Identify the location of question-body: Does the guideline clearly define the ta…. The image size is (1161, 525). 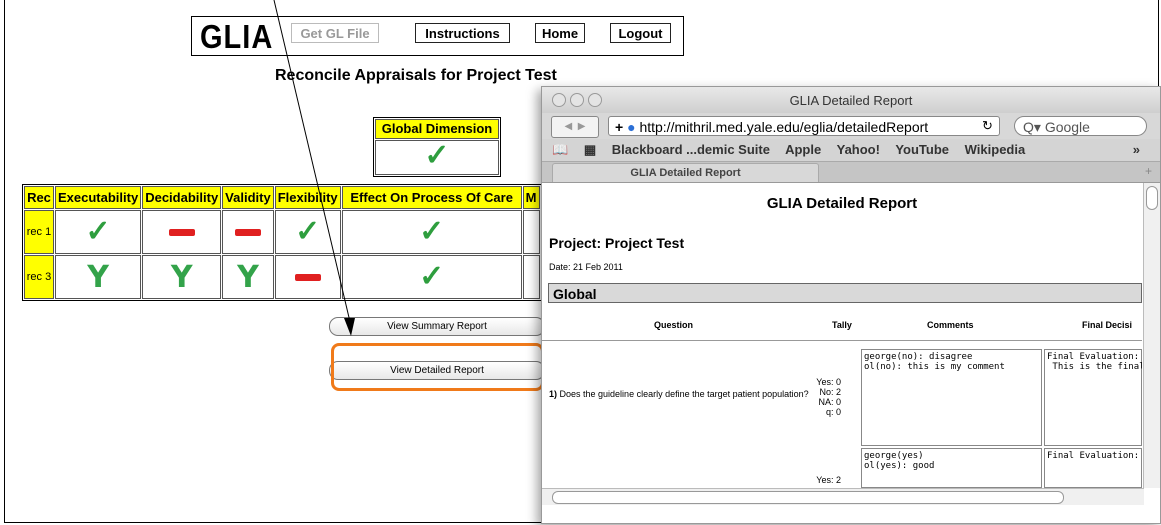
(683, 394).